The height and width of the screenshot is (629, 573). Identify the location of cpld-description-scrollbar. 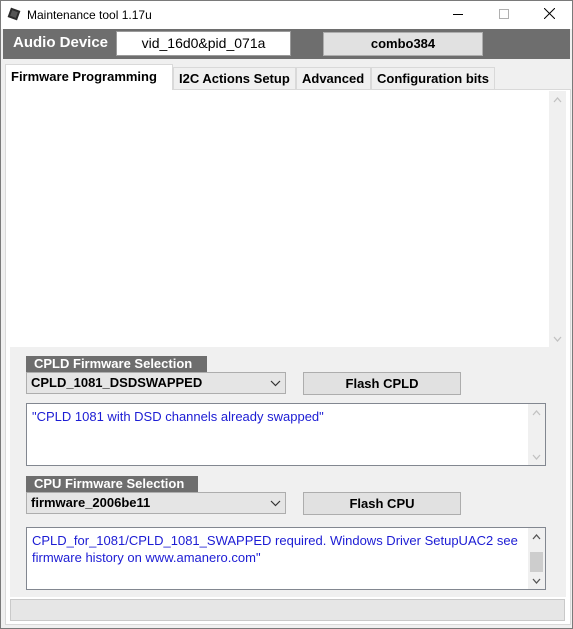
(536, 434).